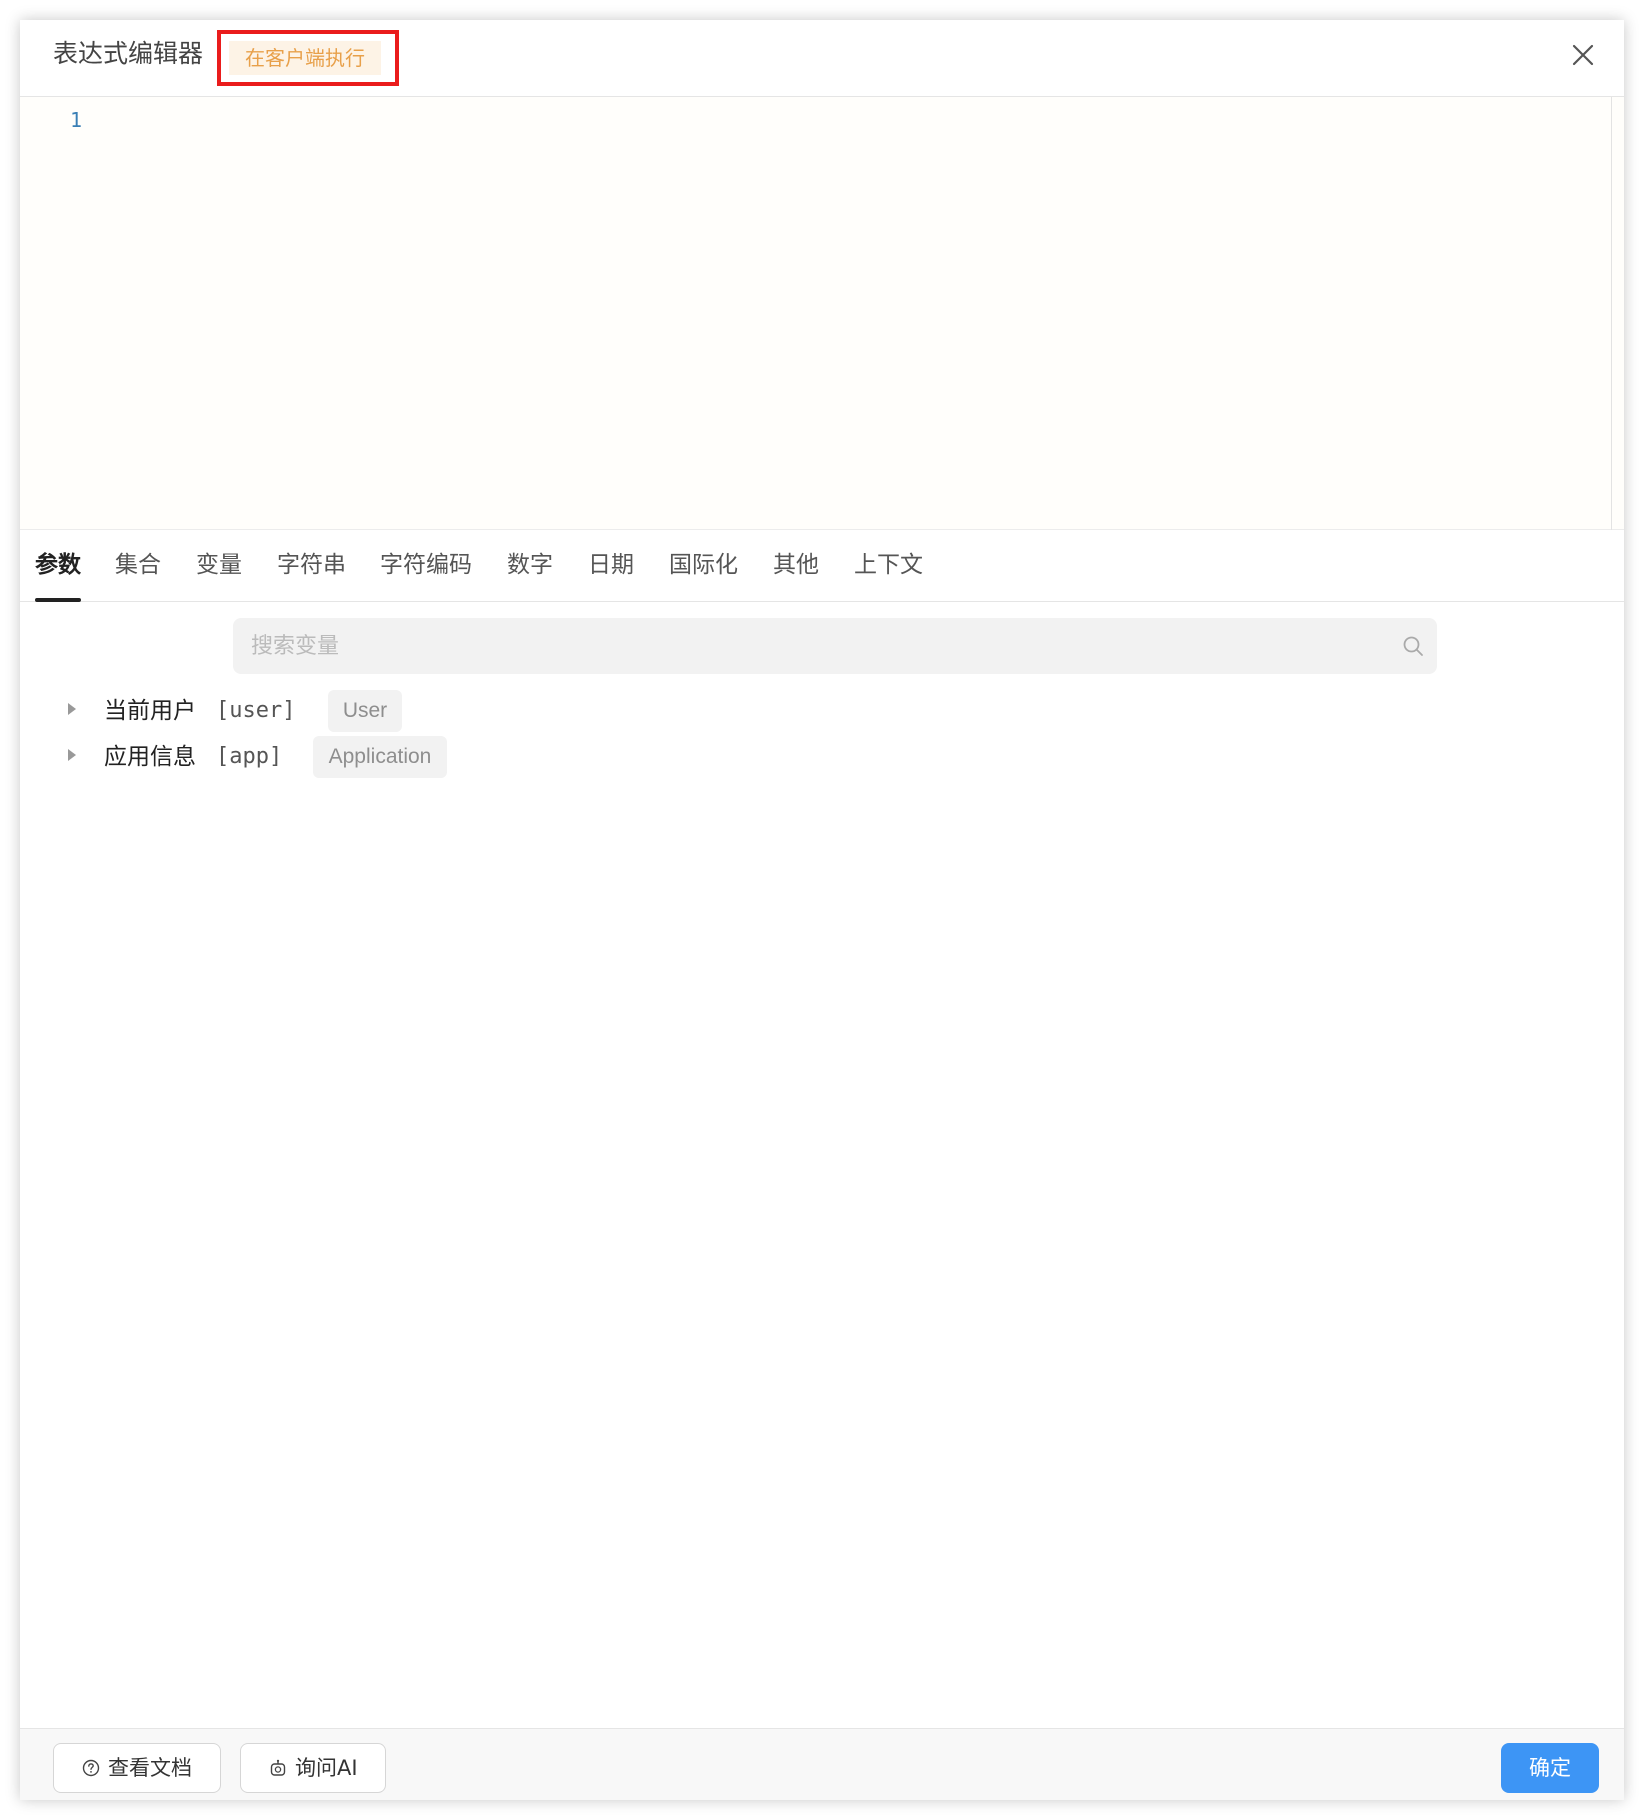 The image size is (1644, 1820). Describe the element at coordinates (426, 576) in the screenshot. I see `tab-encoding: 字符编码` at that location.